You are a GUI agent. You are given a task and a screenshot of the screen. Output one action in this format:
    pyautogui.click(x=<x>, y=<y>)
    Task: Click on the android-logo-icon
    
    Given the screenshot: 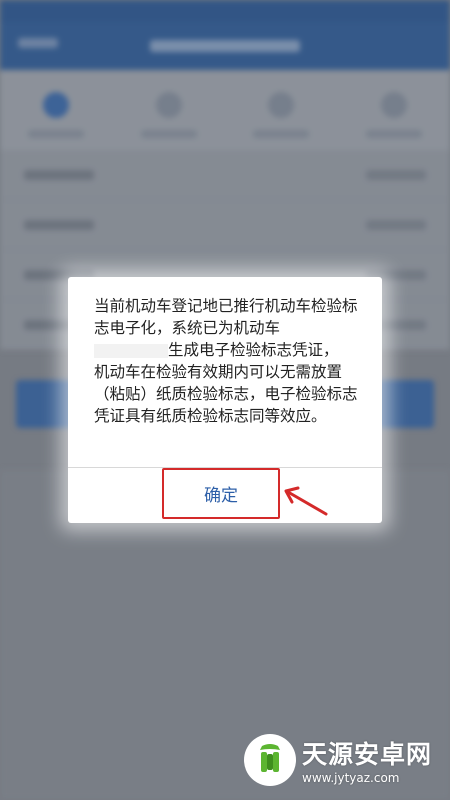 What is the action you would take?
    pyautogui.click(x=270, y=760)
    